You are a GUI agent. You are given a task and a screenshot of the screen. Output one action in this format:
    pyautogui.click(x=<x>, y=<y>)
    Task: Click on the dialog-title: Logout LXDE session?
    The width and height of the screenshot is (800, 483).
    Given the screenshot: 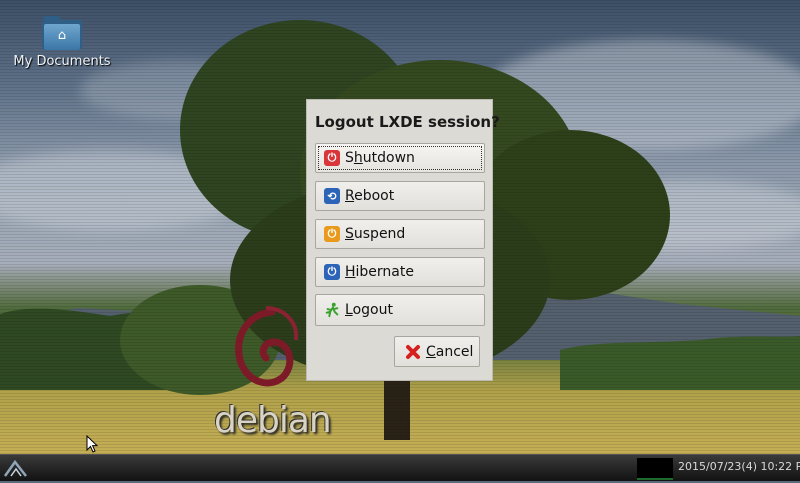 What is the action you would take?
    pyautogui.click(x=407, y=122)
    